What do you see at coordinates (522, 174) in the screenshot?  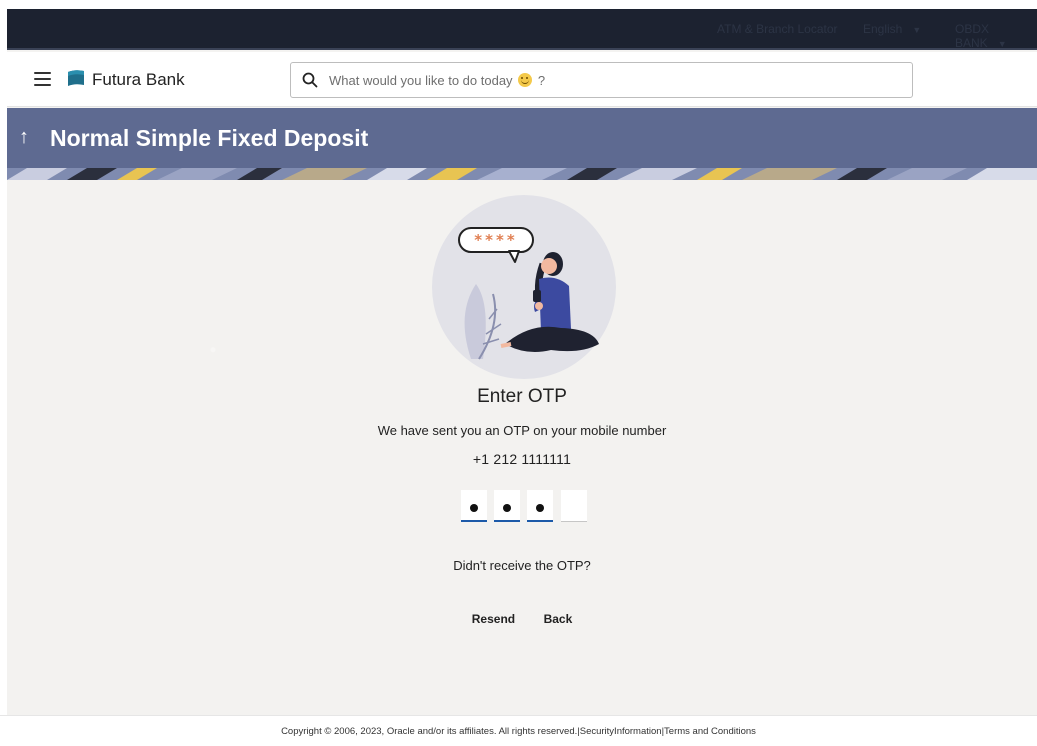 I see `decorative-pattern-strip` at bounding box center [522, 174].